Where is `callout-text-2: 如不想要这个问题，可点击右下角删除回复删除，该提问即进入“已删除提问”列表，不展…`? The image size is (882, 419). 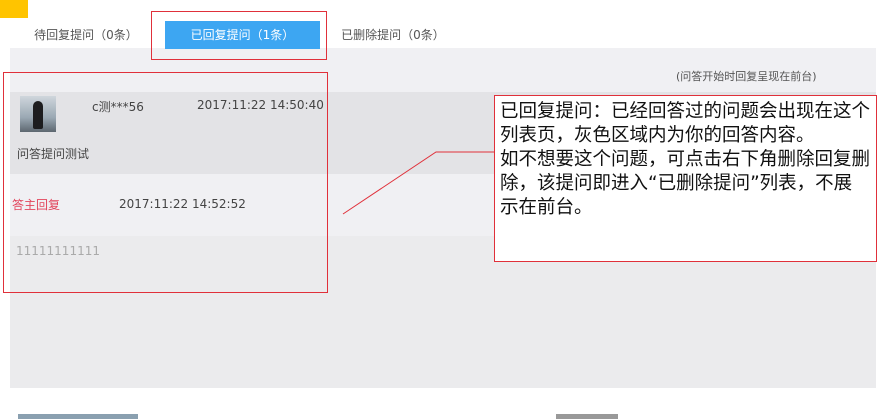
callout-text-2: 如不想要这个问题，可点击右下角删除回复删除，该提问即进入“已删除提问”列表，不展… is located at coordinates (685, 183).